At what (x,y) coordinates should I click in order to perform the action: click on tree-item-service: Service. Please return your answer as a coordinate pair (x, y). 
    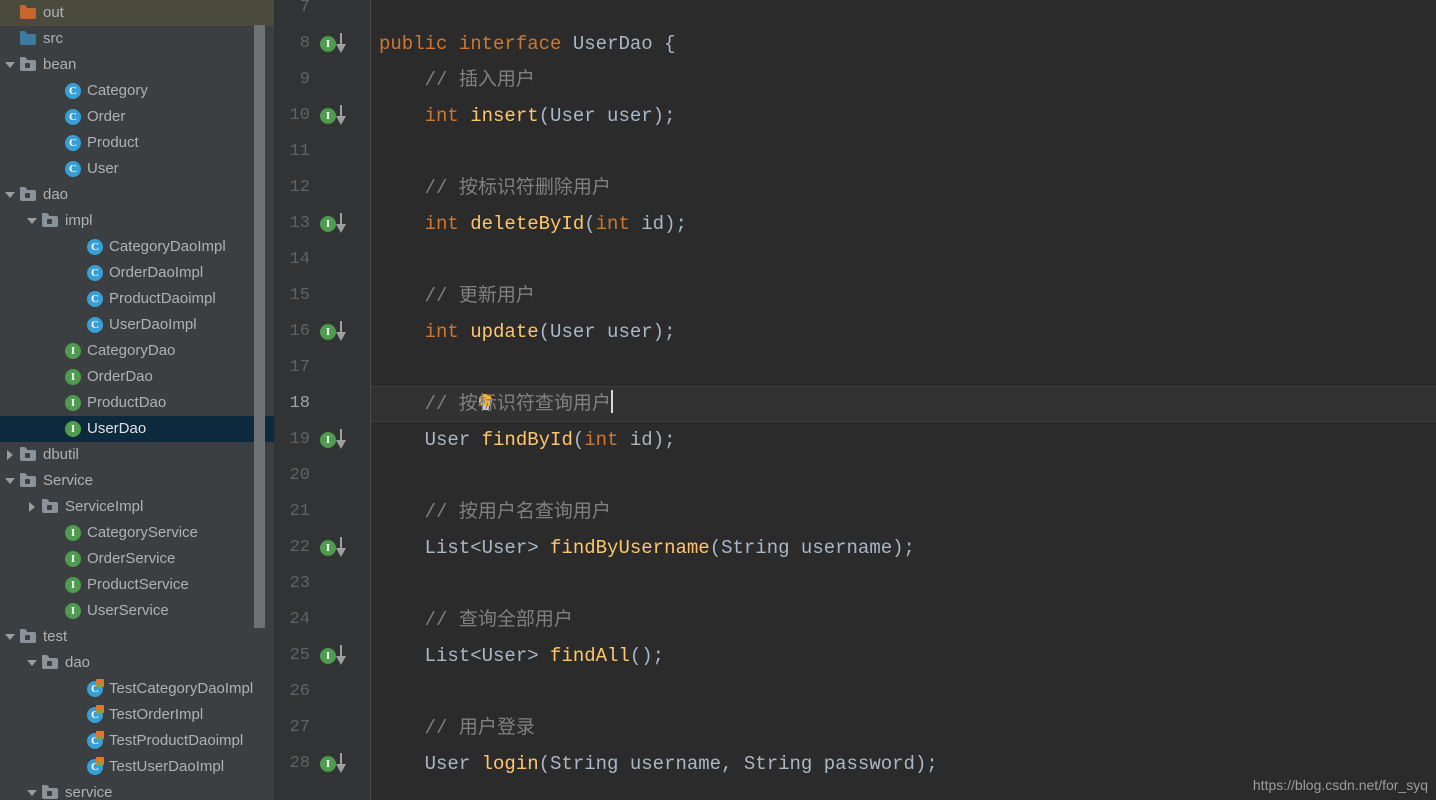
    Looking at the image, I should click on (137, 481).